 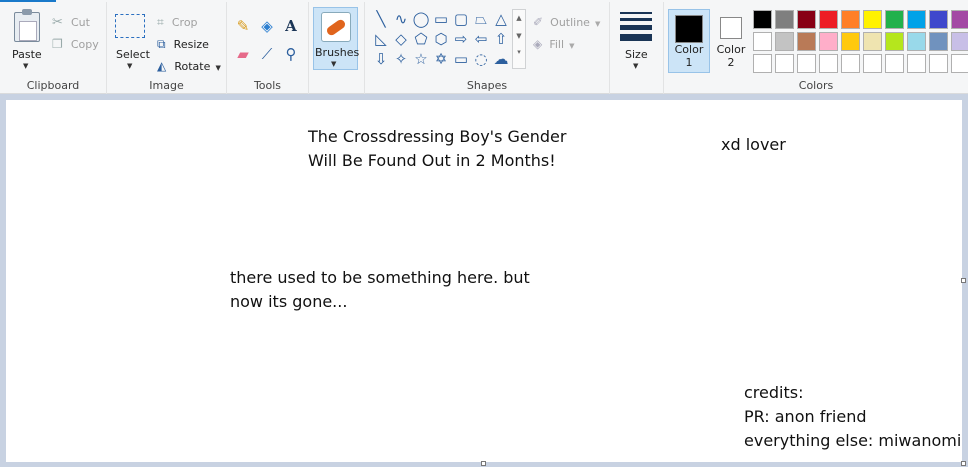 I want to click on text-tool-icon: A, so click(x=291, y=26).